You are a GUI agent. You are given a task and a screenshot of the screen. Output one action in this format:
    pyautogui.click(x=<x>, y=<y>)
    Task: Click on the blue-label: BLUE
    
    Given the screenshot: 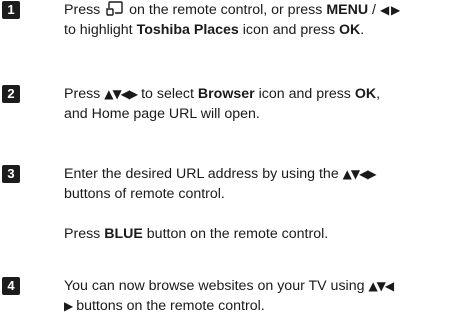 What is the action you would take?
    pyautogui.click(x=123, y=234)
    